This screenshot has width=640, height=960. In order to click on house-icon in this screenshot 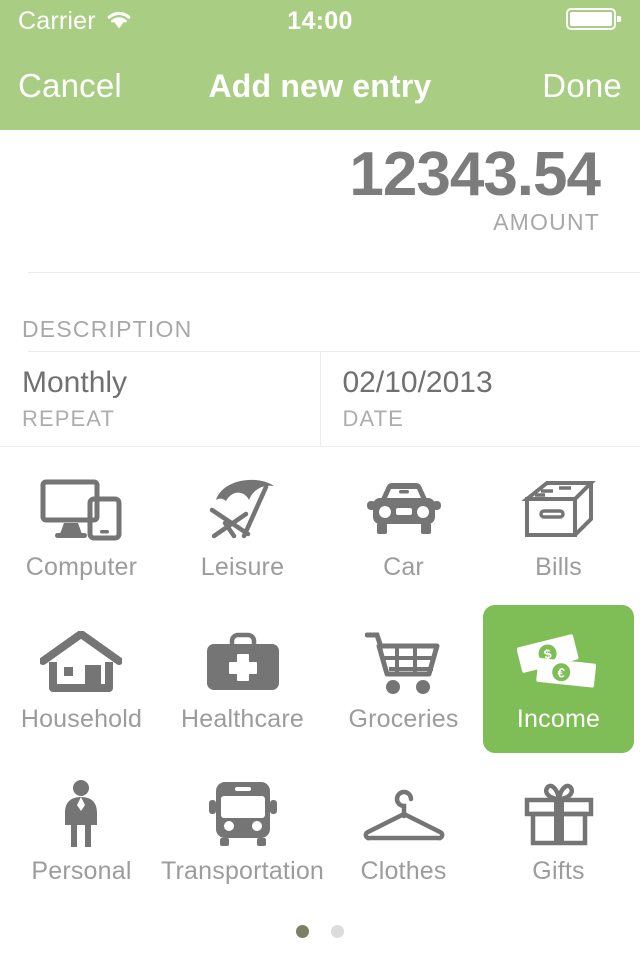, I will do `click(81, 662)`.